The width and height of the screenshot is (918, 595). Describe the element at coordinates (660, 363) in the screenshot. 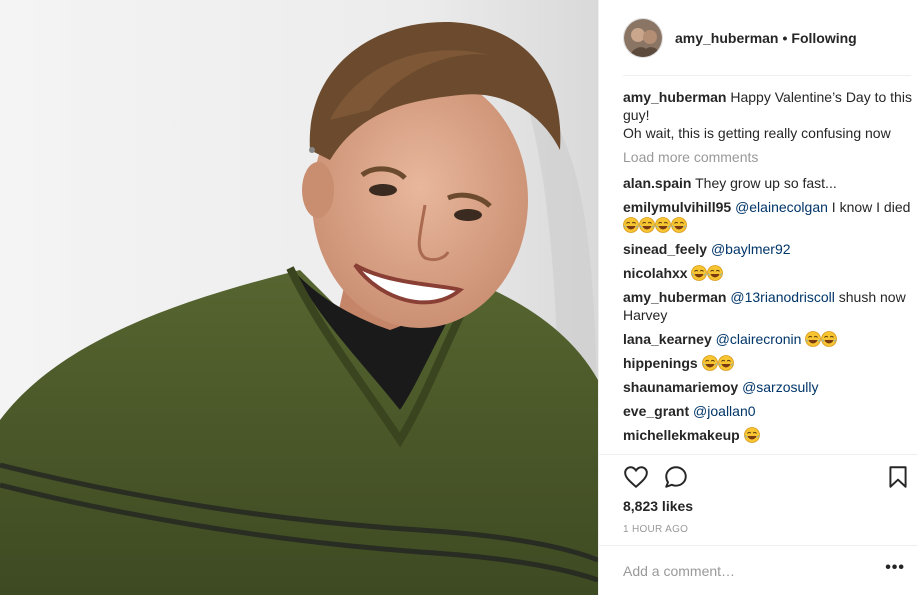

I see `comment-username: hippenings` at that location.